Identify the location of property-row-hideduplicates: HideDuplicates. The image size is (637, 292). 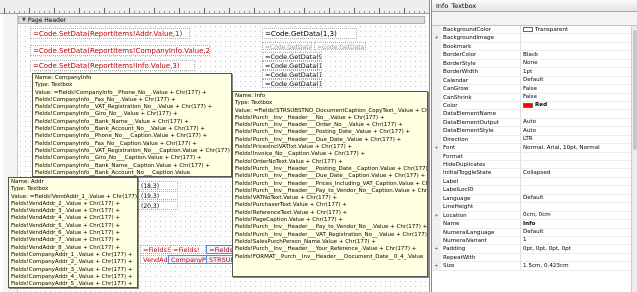
(532, 165).